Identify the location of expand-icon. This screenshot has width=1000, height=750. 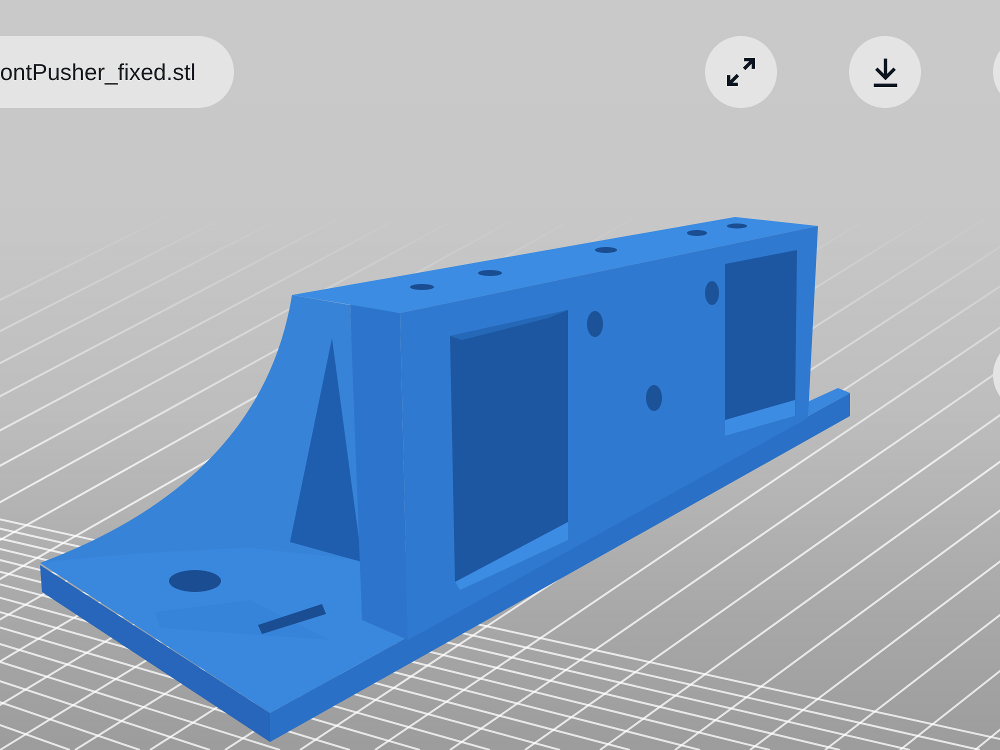
(741, 72).